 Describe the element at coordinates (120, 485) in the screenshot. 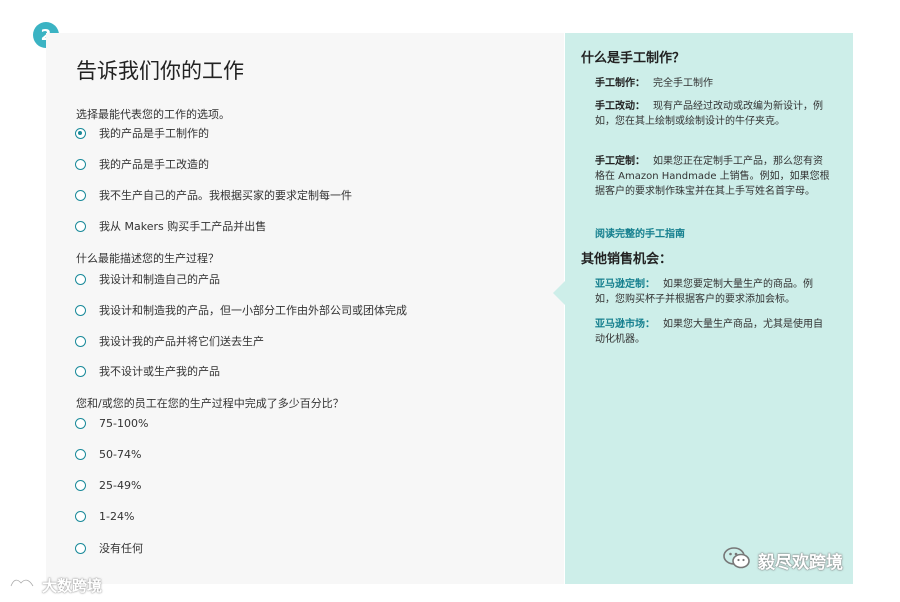

I see `option-label: 25-49%` at that location.